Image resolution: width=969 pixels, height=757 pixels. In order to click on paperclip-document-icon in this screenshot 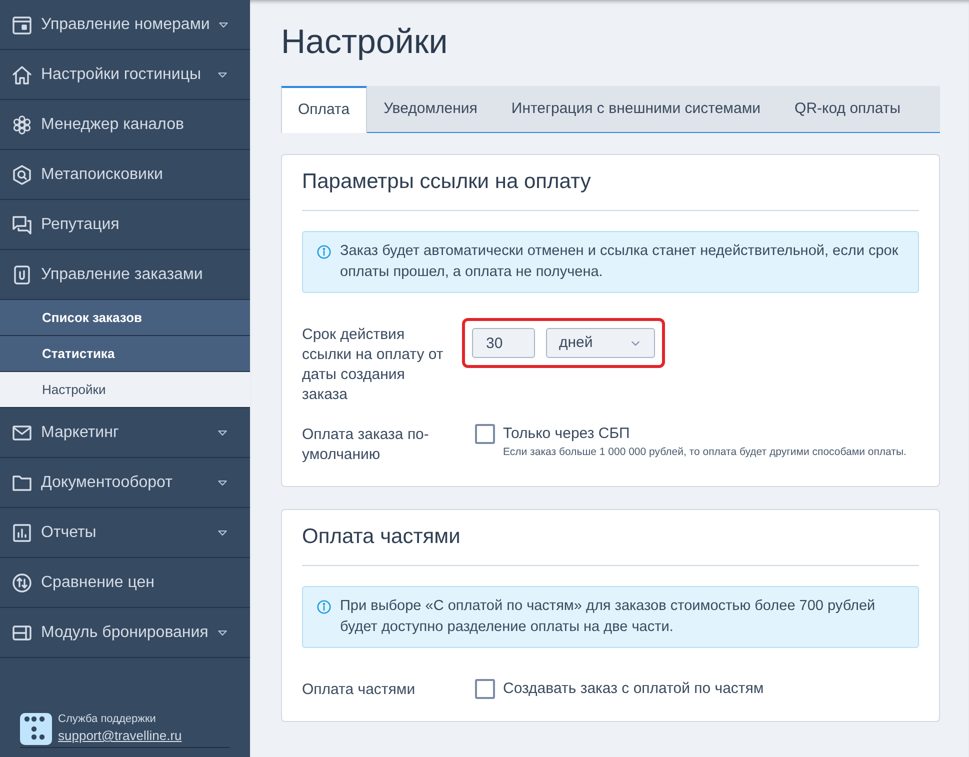, I will do `click(22, 274)`.